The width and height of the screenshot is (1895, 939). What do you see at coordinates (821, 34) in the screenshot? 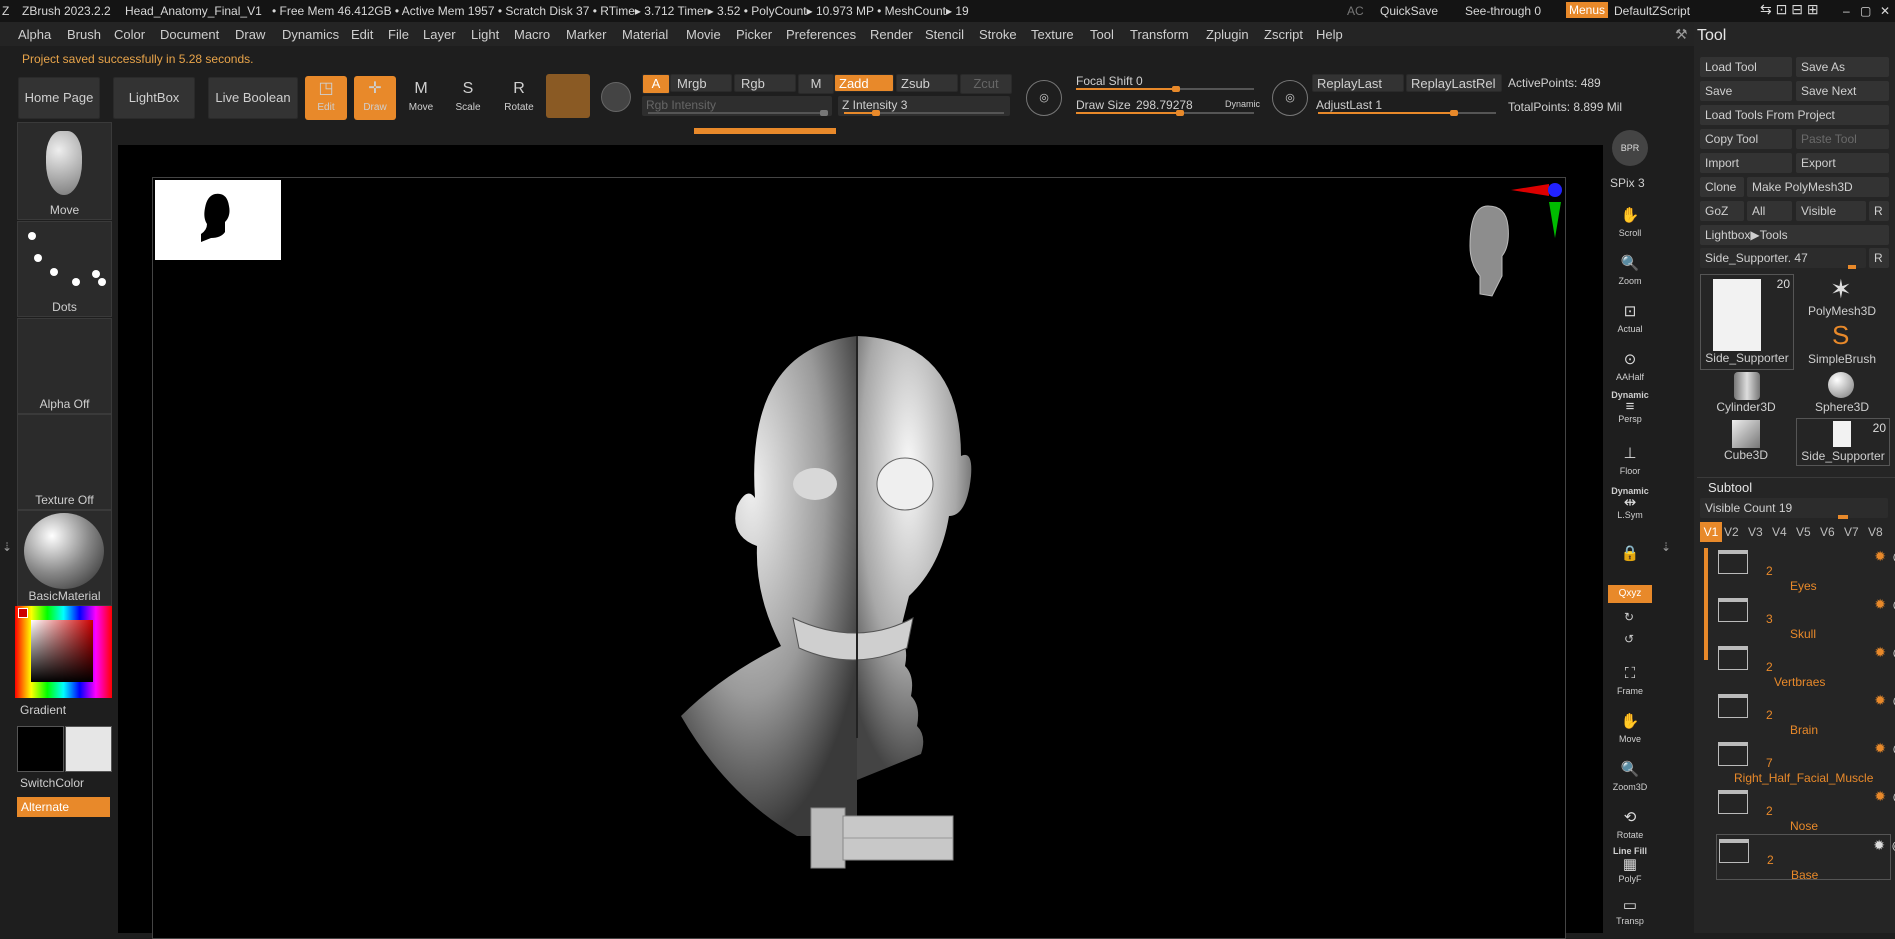
I see `menu-preferences: Preferences` at bounding box center [821, 34].